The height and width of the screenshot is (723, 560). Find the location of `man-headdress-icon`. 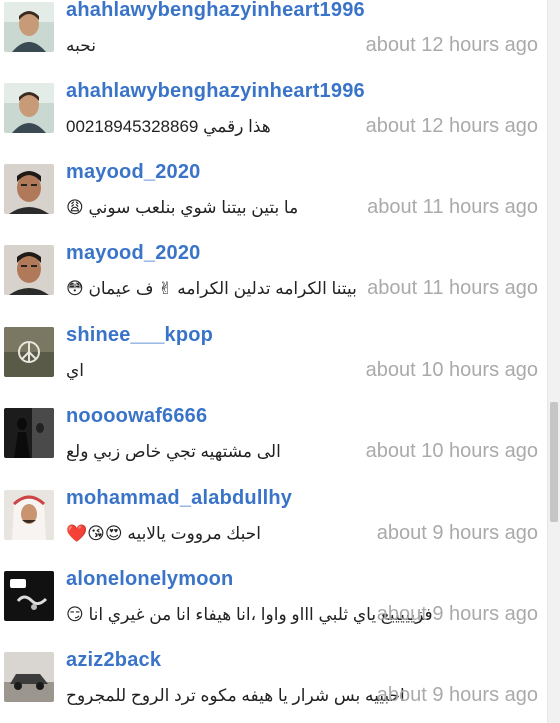

man-headdress-icon is located at coordinates (29, 515).